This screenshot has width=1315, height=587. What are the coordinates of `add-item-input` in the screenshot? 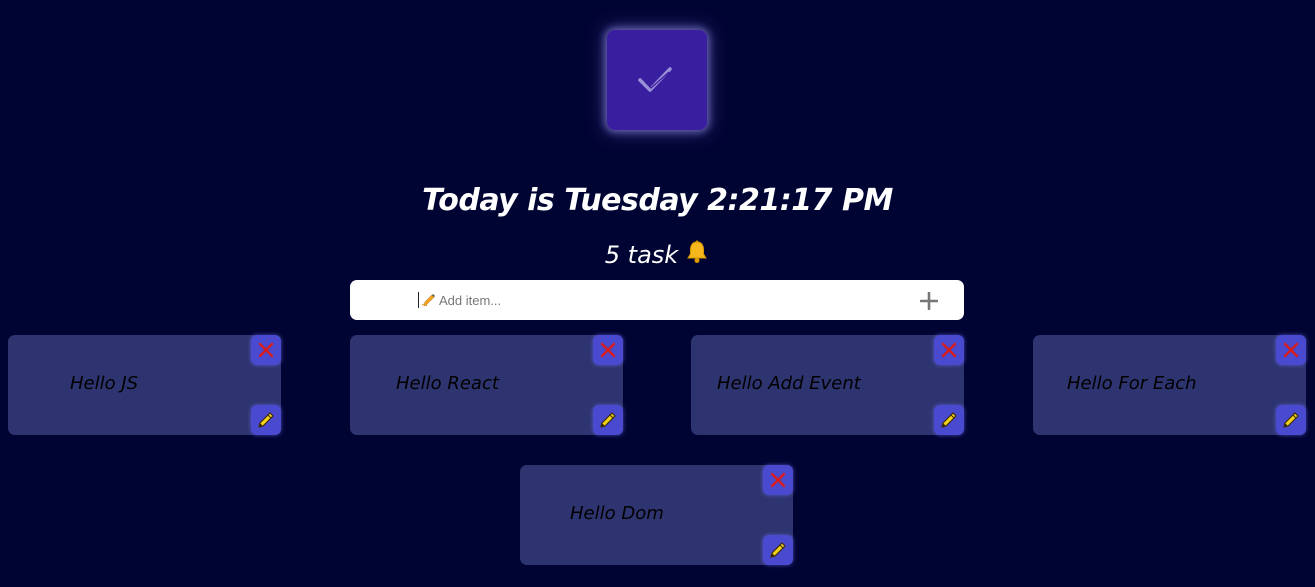 It's located at (659, 300).